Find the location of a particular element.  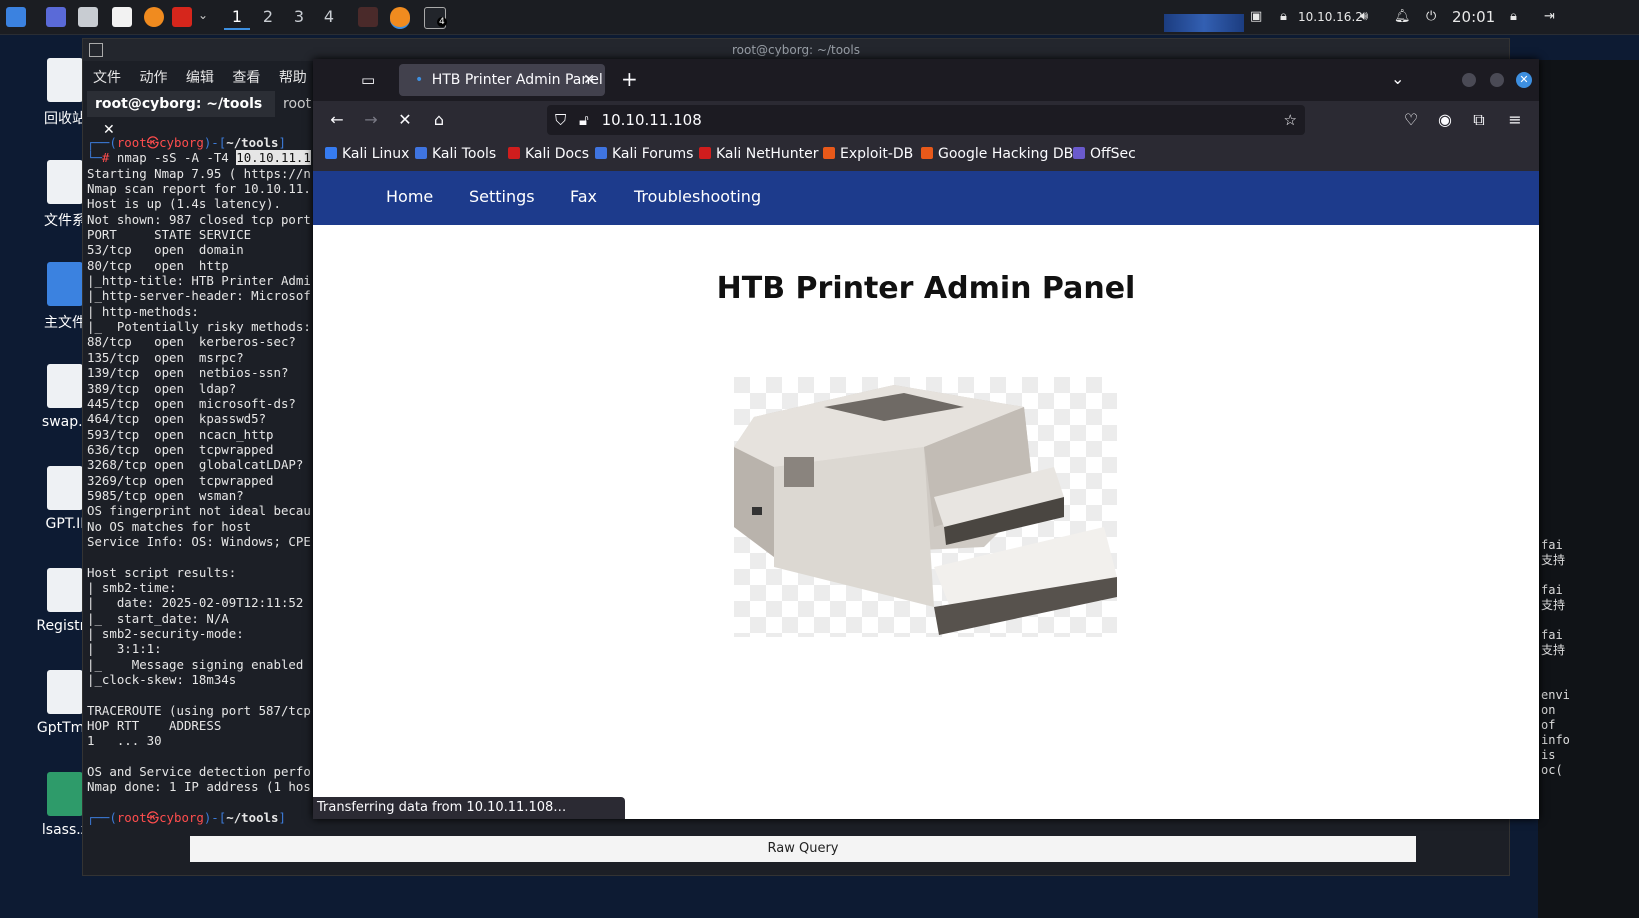

bookmark-google-hacking-db: Google Hacking DB is located at coordinates (997, 154).